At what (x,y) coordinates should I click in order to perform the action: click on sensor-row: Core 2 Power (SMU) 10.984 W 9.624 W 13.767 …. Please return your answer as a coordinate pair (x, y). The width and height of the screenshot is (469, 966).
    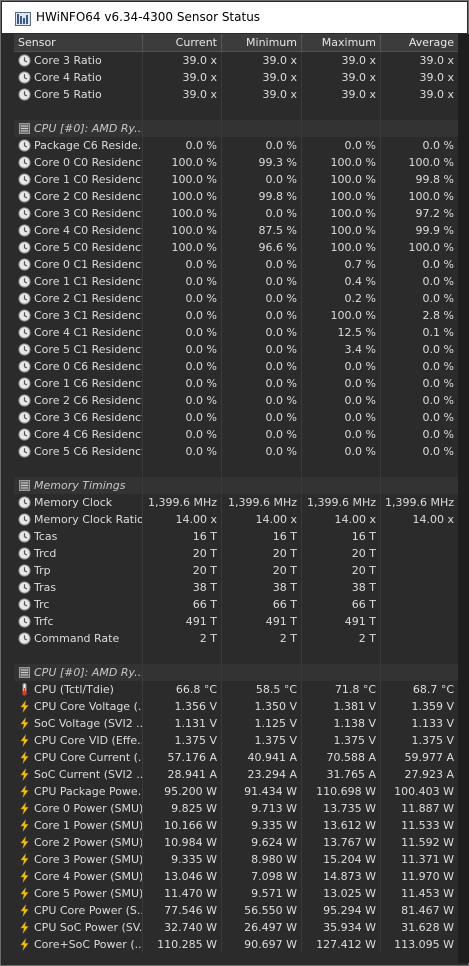
    Looking at the image, I should click on (236, 842).